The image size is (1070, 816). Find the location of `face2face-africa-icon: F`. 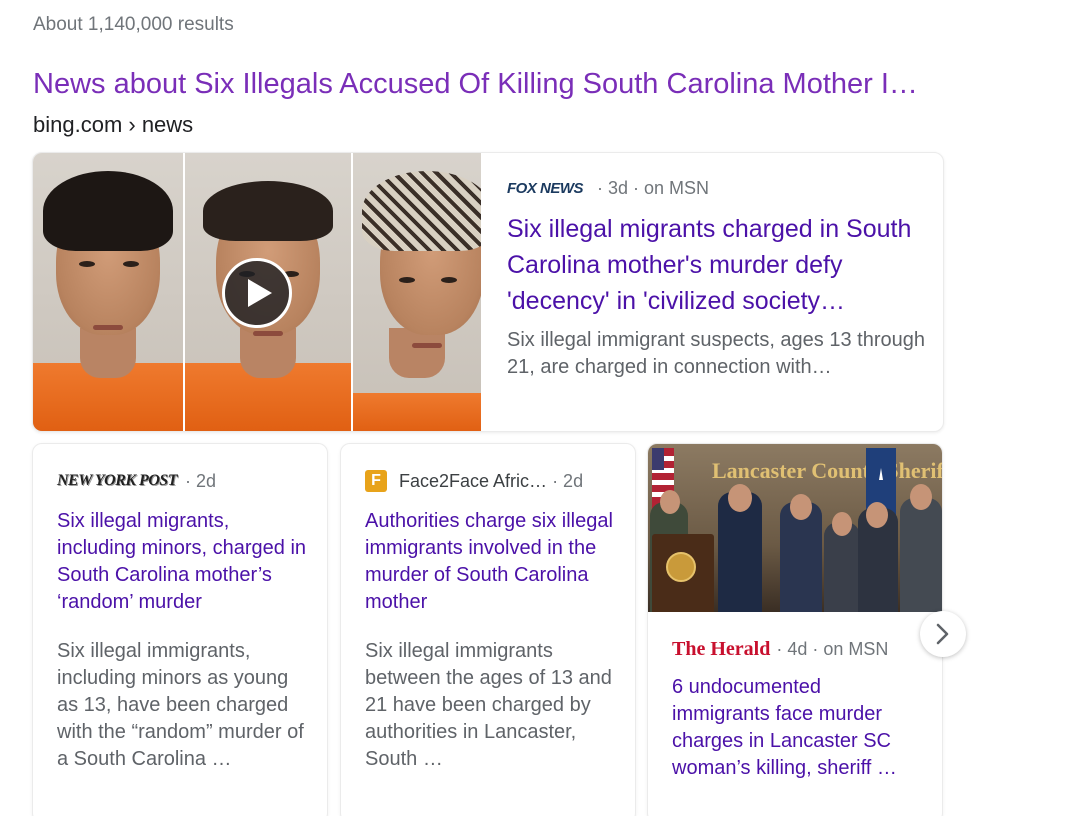

face2face-africa-icon: F is located at coordinates (376, 481).